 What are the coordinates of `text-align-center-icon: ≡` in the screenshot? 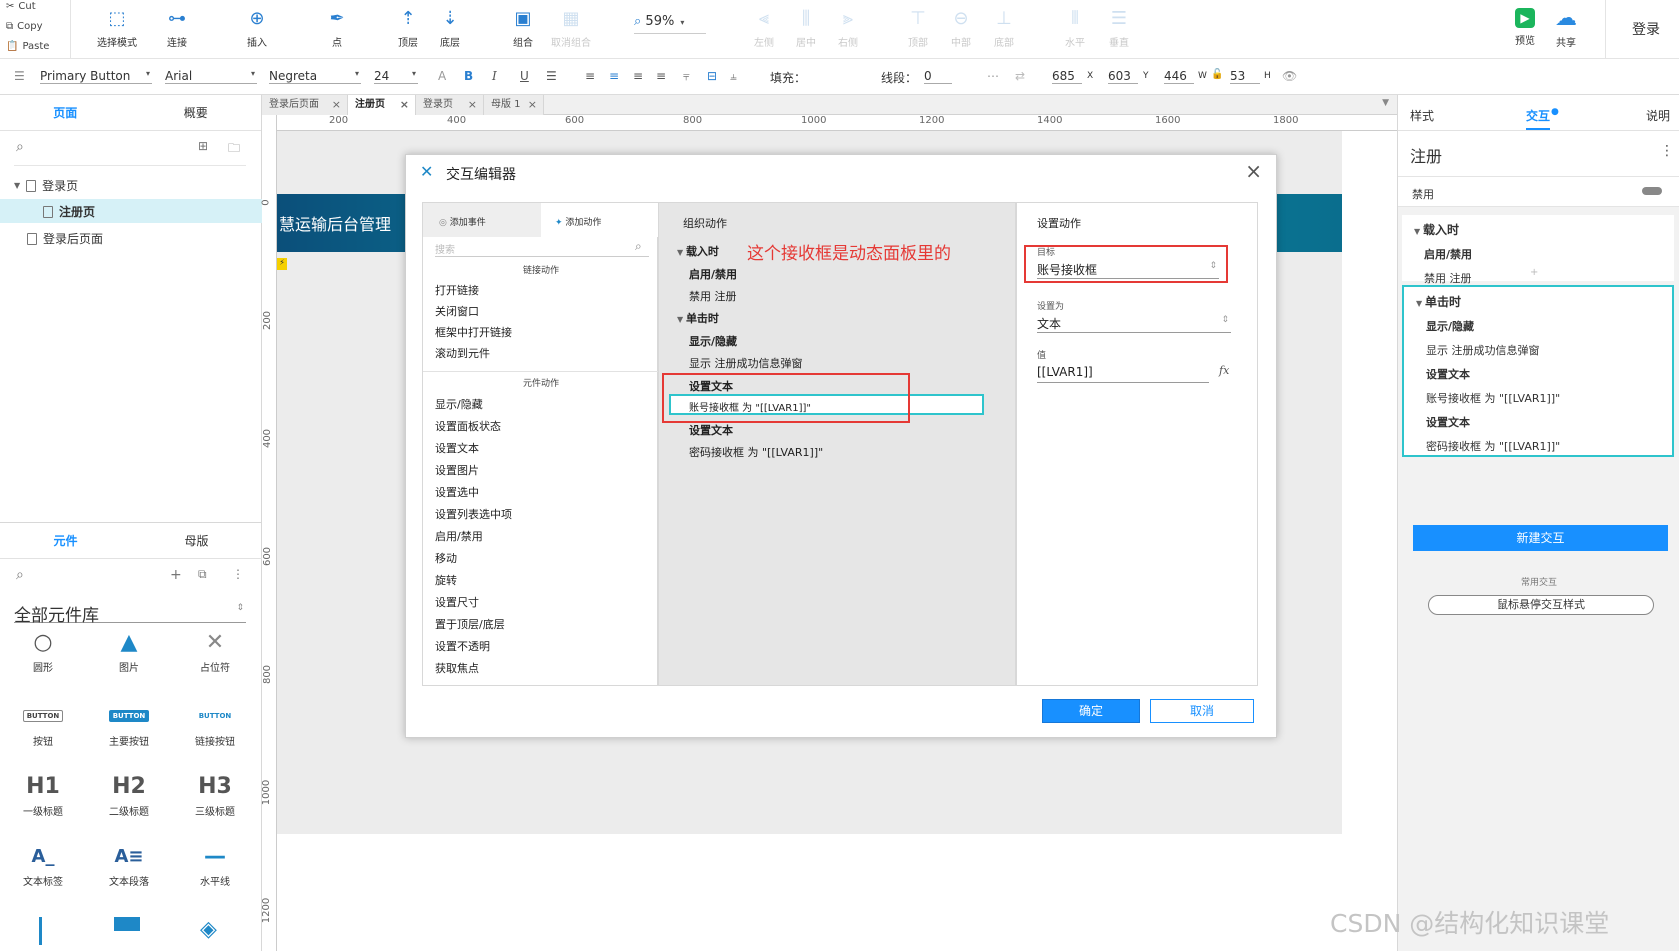 It's located at (614, 76).